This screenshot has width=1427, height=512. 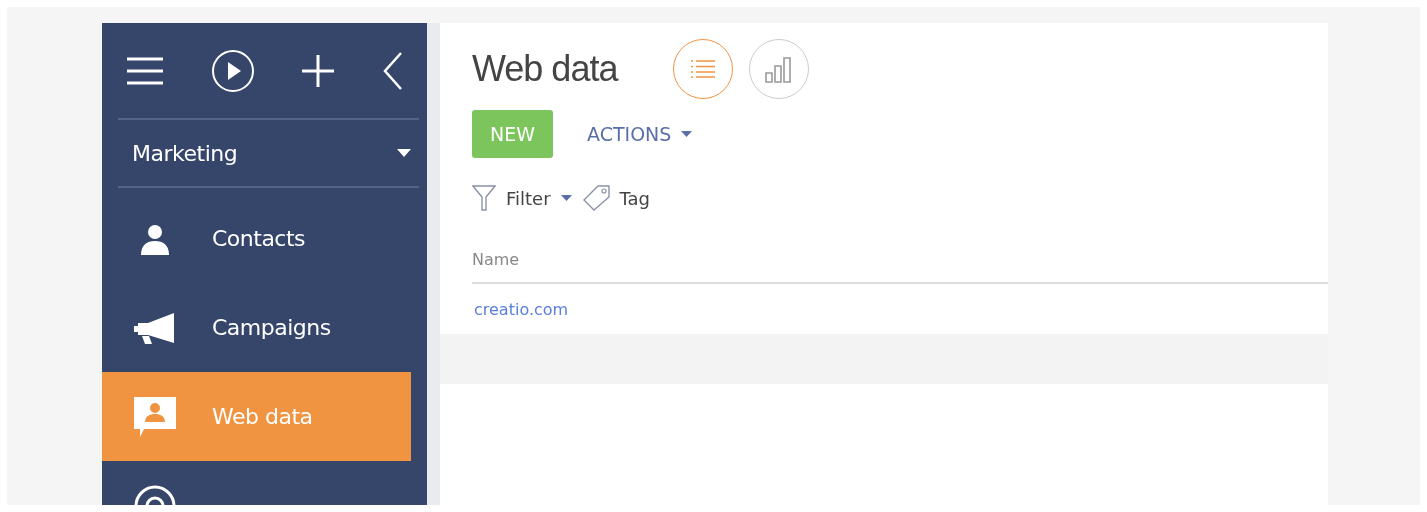 What do you see at coordinates (256, 238) in the screenshot?
I see `sidebar-item: Contacts` at bounding box center [256, 238].